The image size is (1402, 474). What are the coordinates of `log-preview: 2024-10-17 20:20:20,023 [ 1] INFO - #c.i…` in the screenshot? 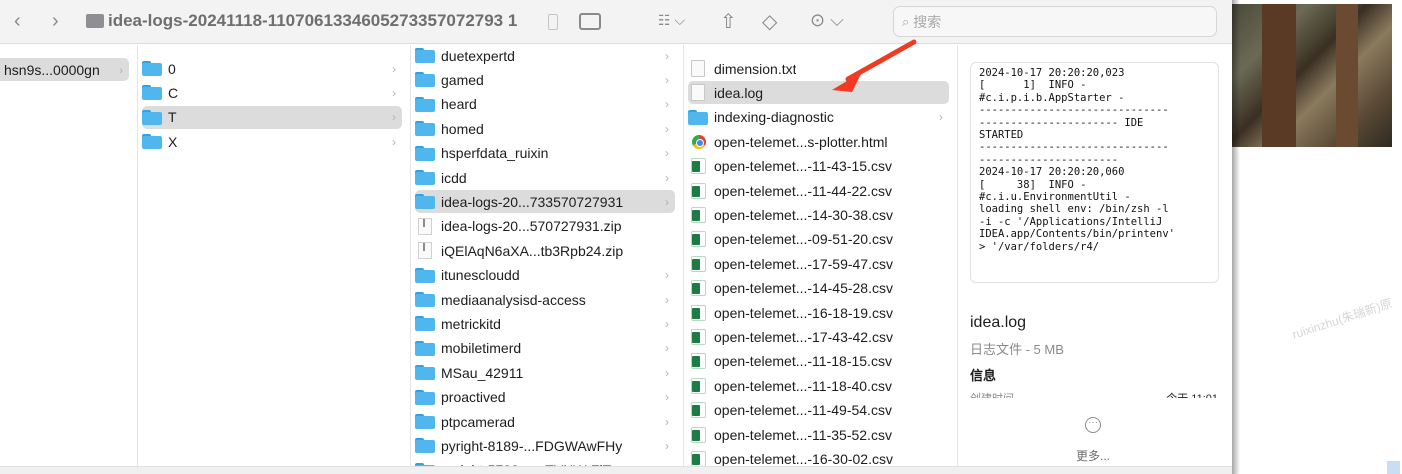 It's located at (1094, 172).